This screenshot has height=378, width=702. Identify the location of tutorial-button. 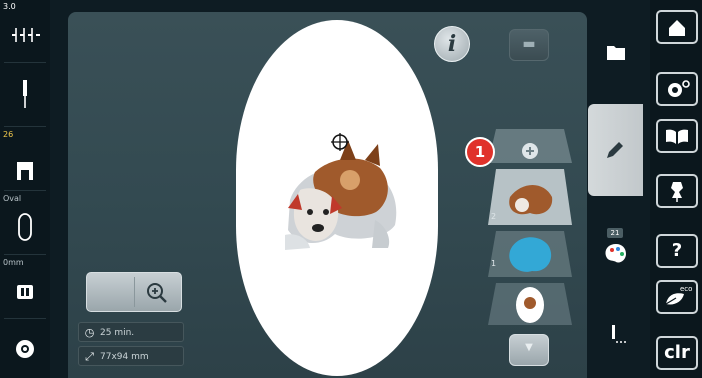
(677, 136).